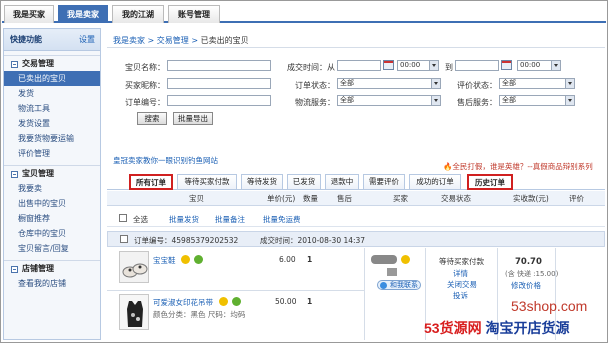  Describe the element at coordinates (183, 302) in the screenshot. I see `item-name-link: 可爱淑女印花吊带` at that location.